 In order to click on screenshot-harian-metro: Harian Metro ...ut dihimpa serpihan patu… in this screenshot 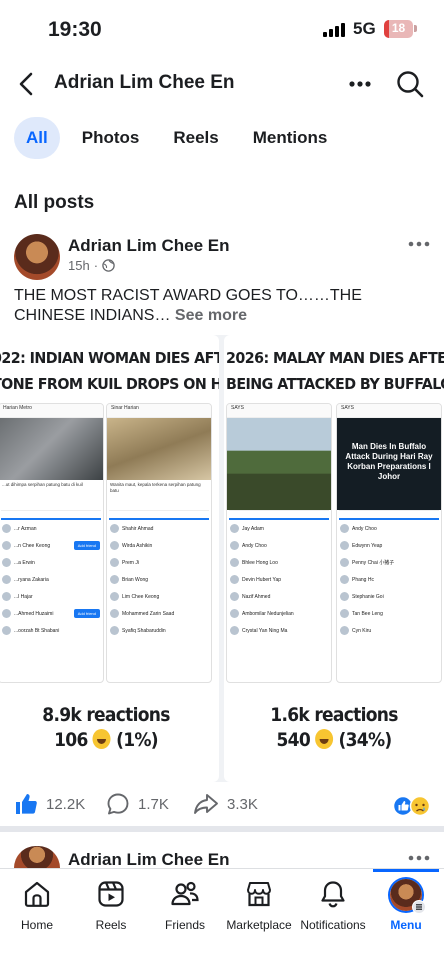, I will do `click(52, 543)`.